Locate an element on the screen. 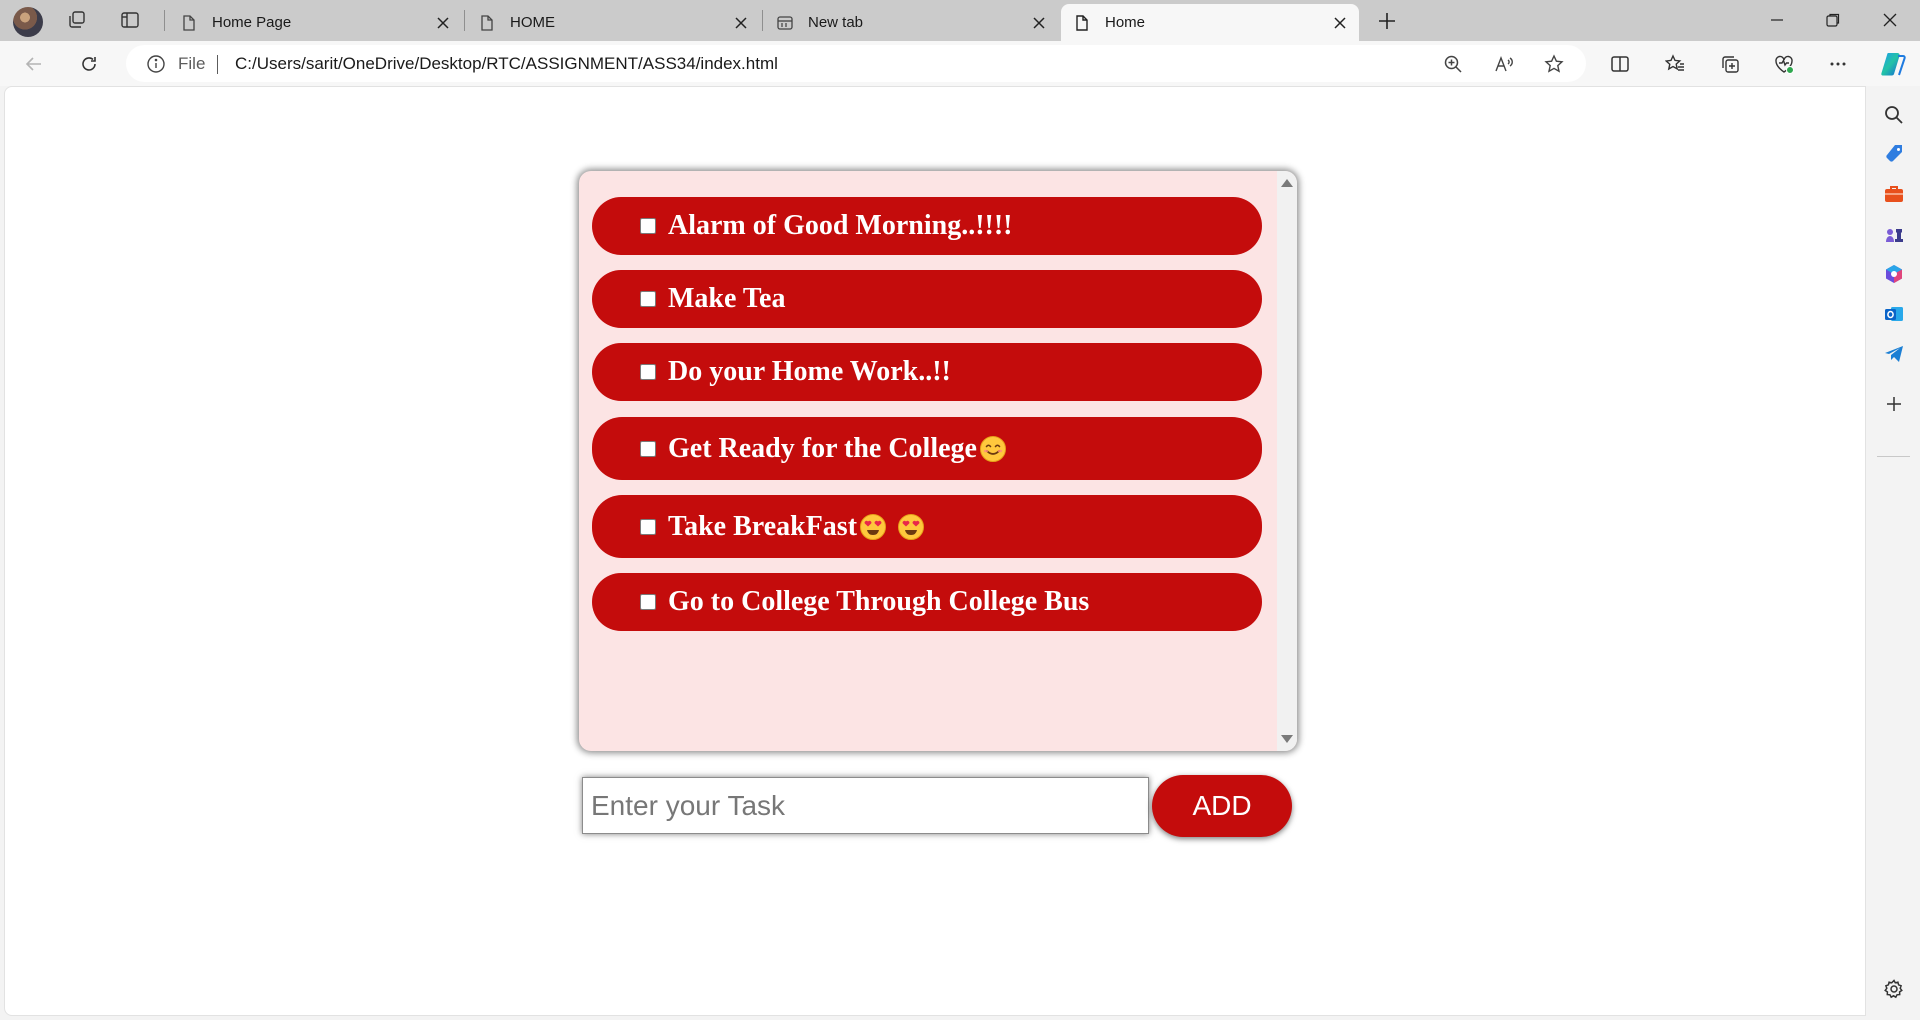 The image size is (1920, 1020). task-item: Take BreakFast is located at coordinates (927, 526).